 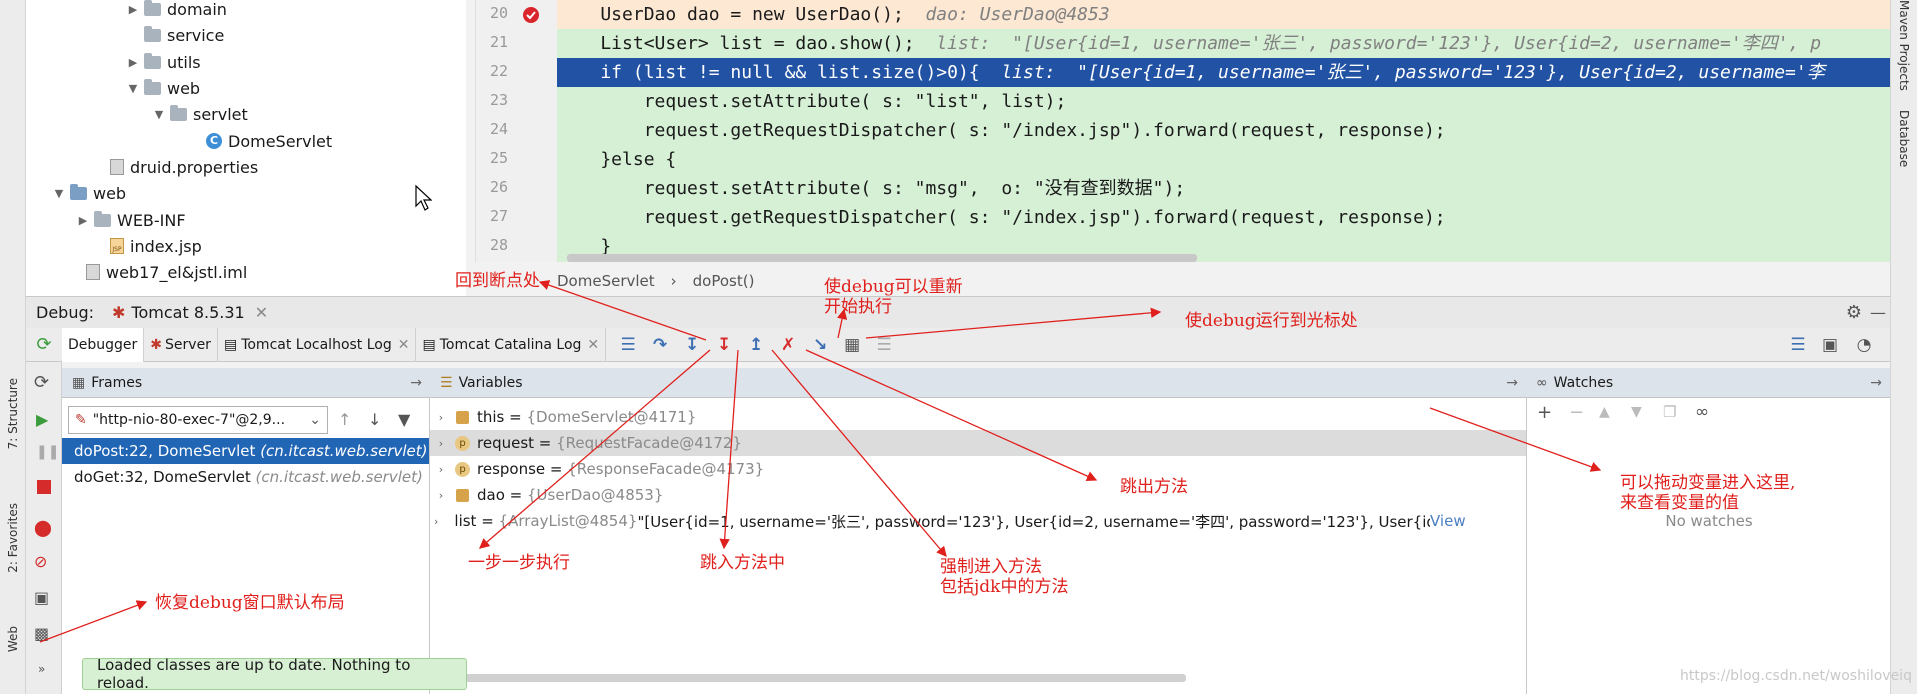 What do you see at coordinates (595, 449) in the screenshot?
I see `arrow-step-over` at bounding box center [595, 449].